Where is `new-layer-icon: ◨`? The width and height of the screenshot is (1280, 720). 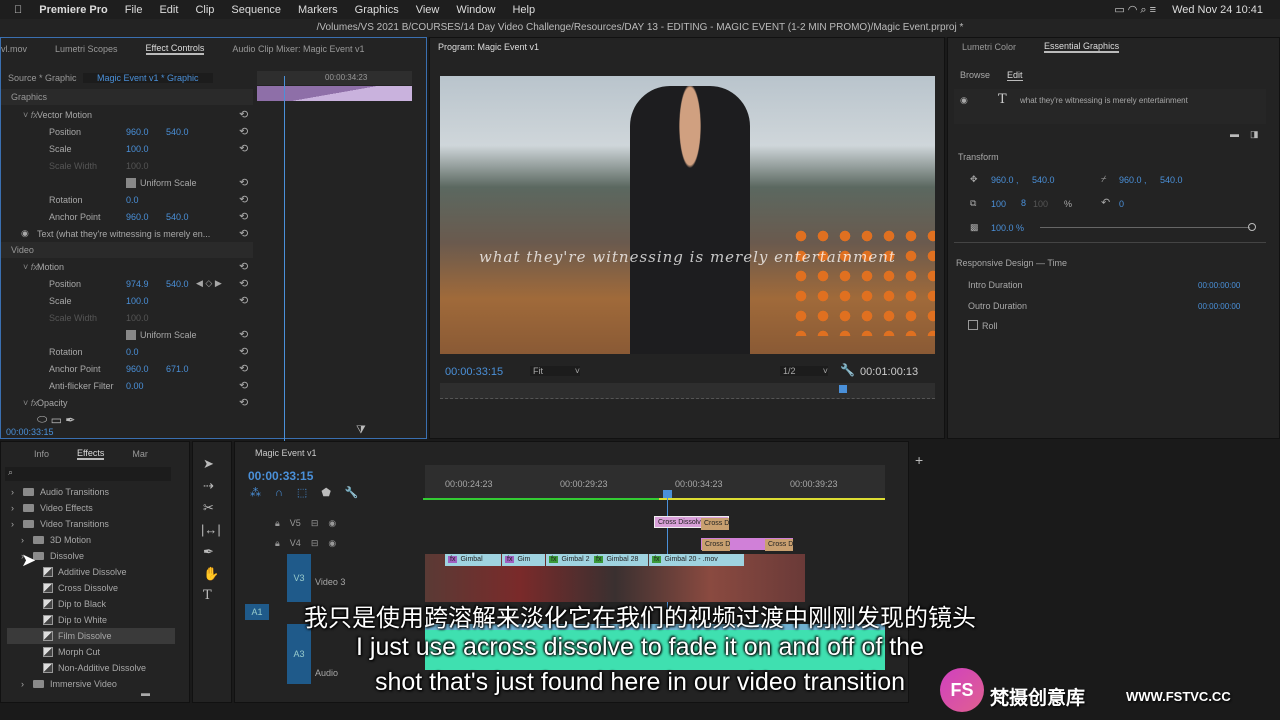 new-layer-icon: ◨ is located at coordinates (1254, 134).